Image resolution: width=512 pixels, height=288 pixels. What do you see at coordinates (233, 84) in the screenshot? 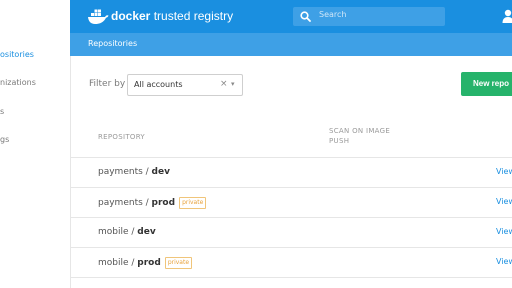
I see `chevron-down-icon: ▾` at bounding box center [233, 84].